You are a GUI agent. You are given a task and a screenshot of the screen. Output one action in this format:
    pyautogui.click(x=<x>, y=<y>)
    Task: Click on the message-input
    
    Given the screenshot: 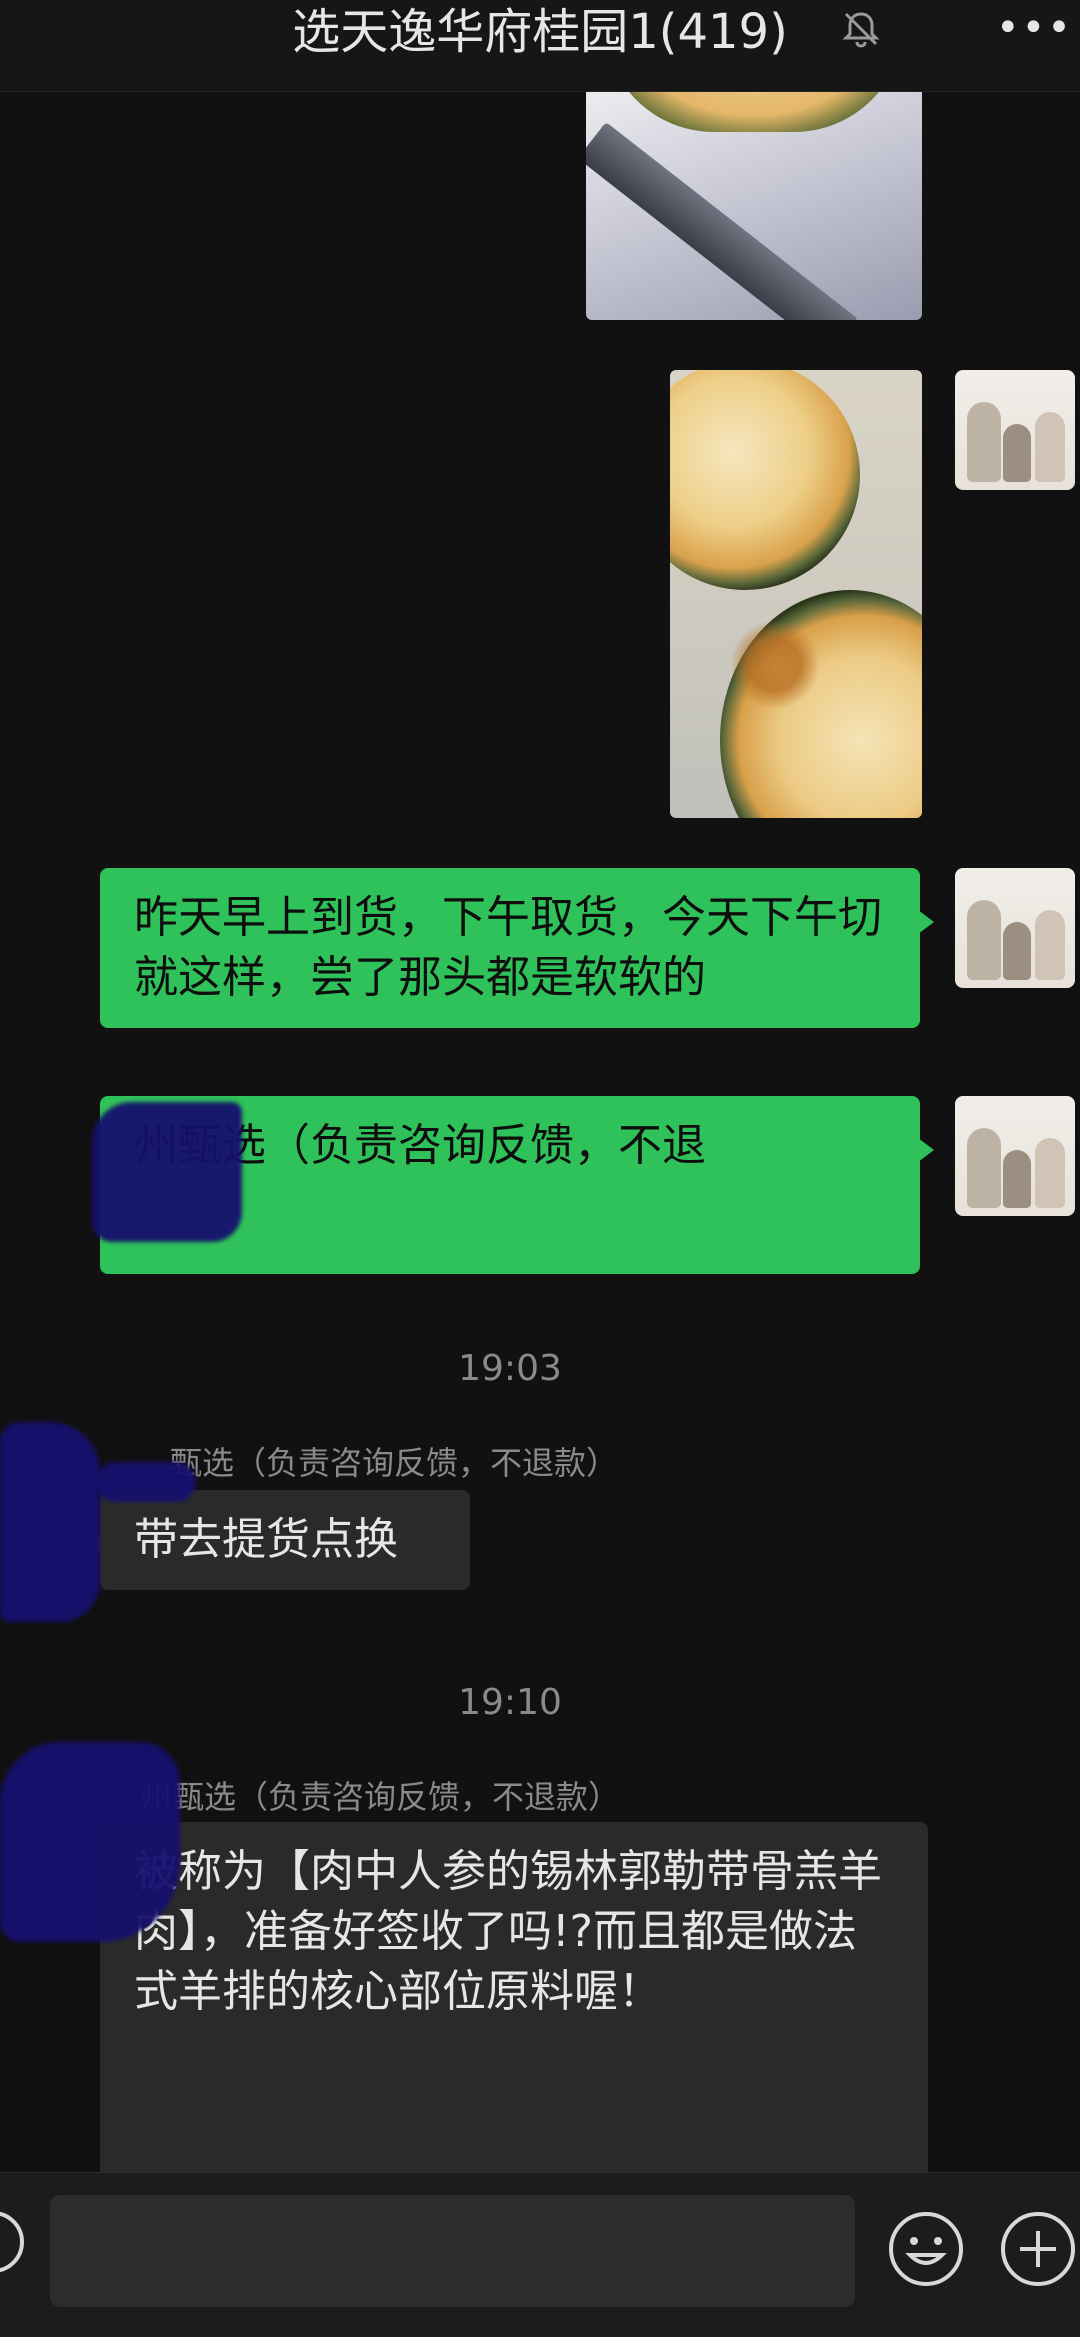 What is the action you would take?
    pyautogui.click(x=452, y=2251)
    